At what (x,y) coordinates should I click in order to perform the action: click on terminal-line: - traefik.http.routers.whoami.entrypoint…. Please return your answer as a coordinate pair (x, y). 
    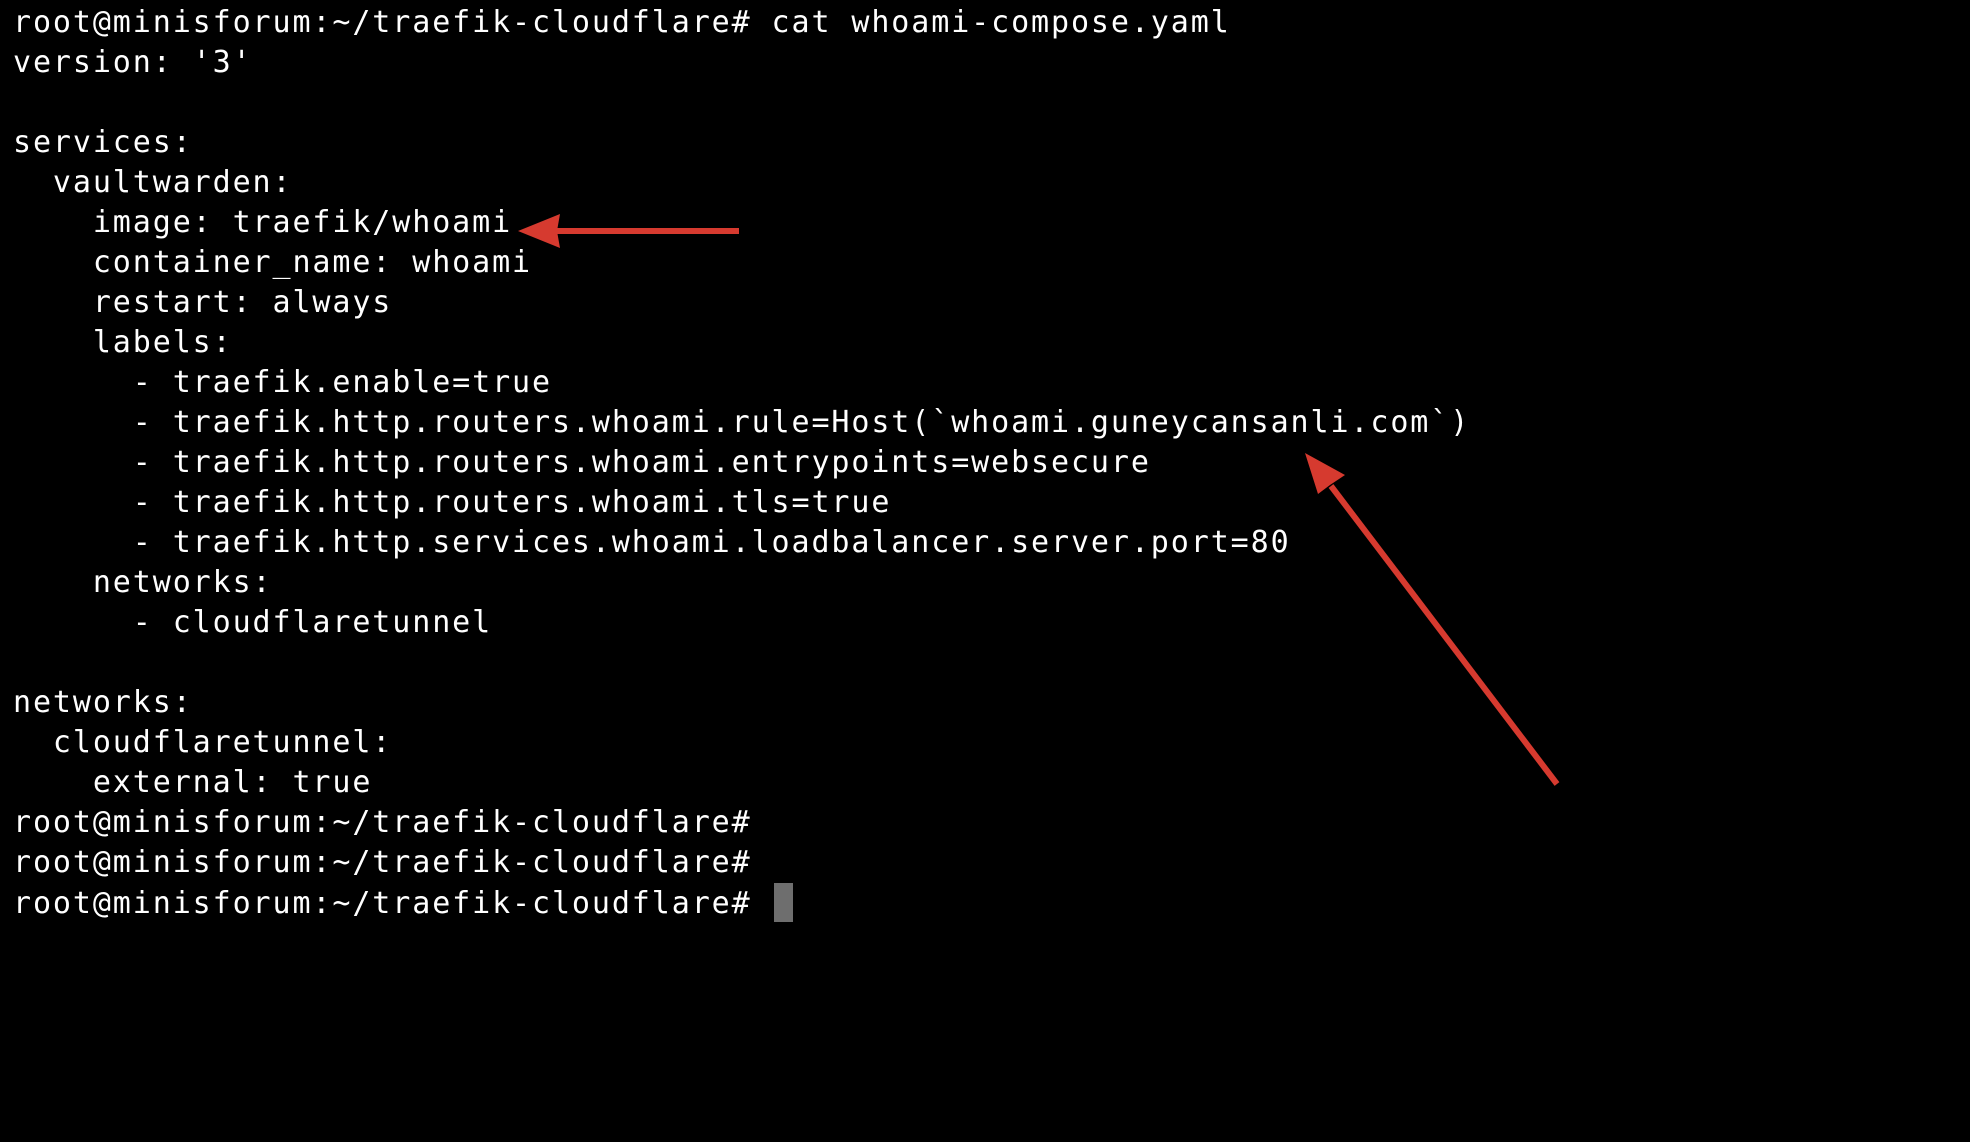
    Looking at the image, I should click on (582, 462).